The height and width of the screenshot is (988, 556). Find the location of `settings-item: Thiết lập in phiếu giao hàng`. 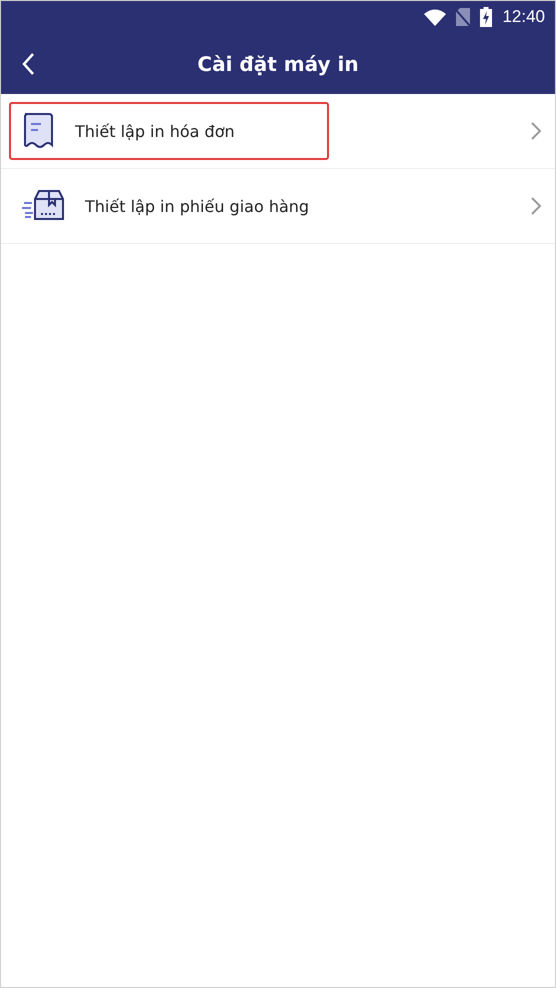

settings-item: Thiết lập in phiếu giao hàng is located at coordinates (278, 206).